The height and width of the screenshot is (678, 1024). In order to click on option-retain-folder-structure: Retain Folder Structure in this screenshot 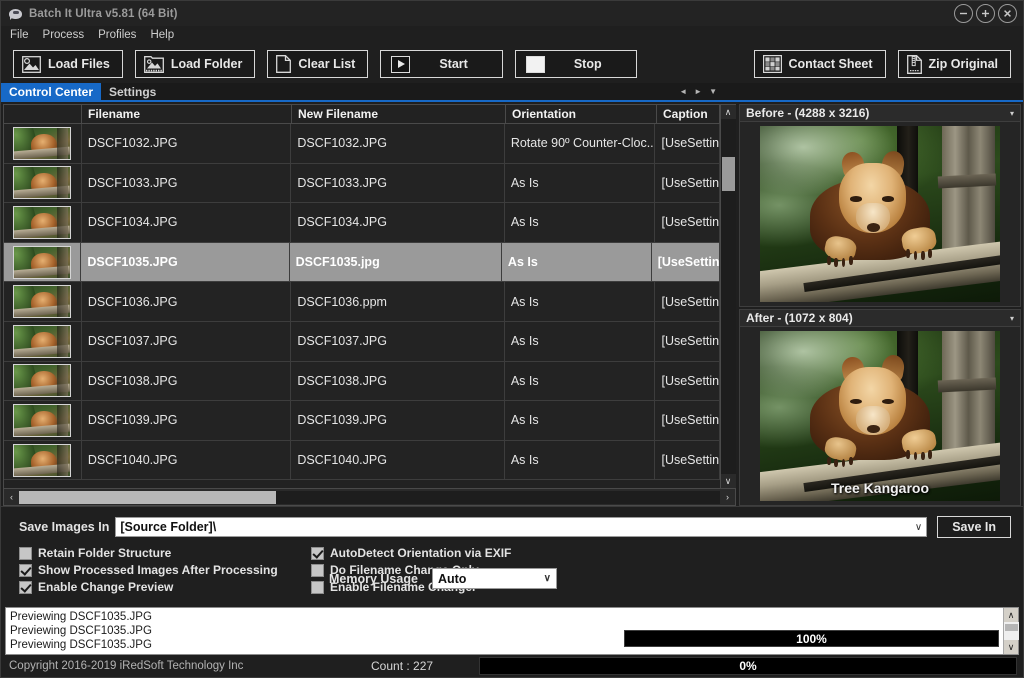, I will do `click(165, 553)`.